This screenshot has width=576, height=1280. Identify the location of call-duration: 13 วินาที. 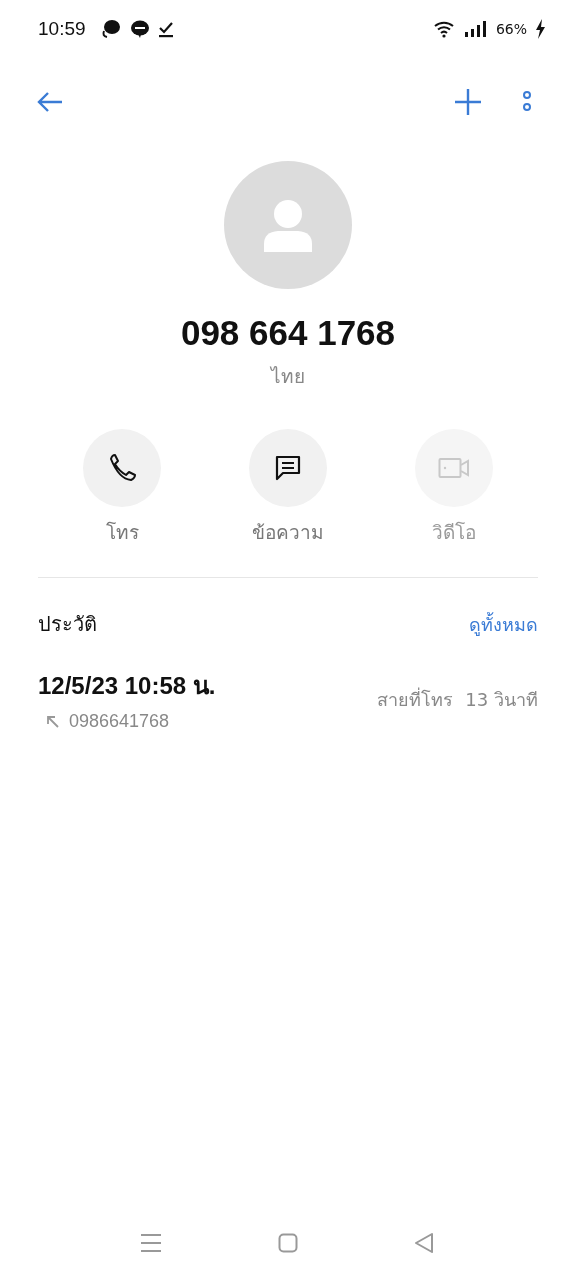
(501, 699).